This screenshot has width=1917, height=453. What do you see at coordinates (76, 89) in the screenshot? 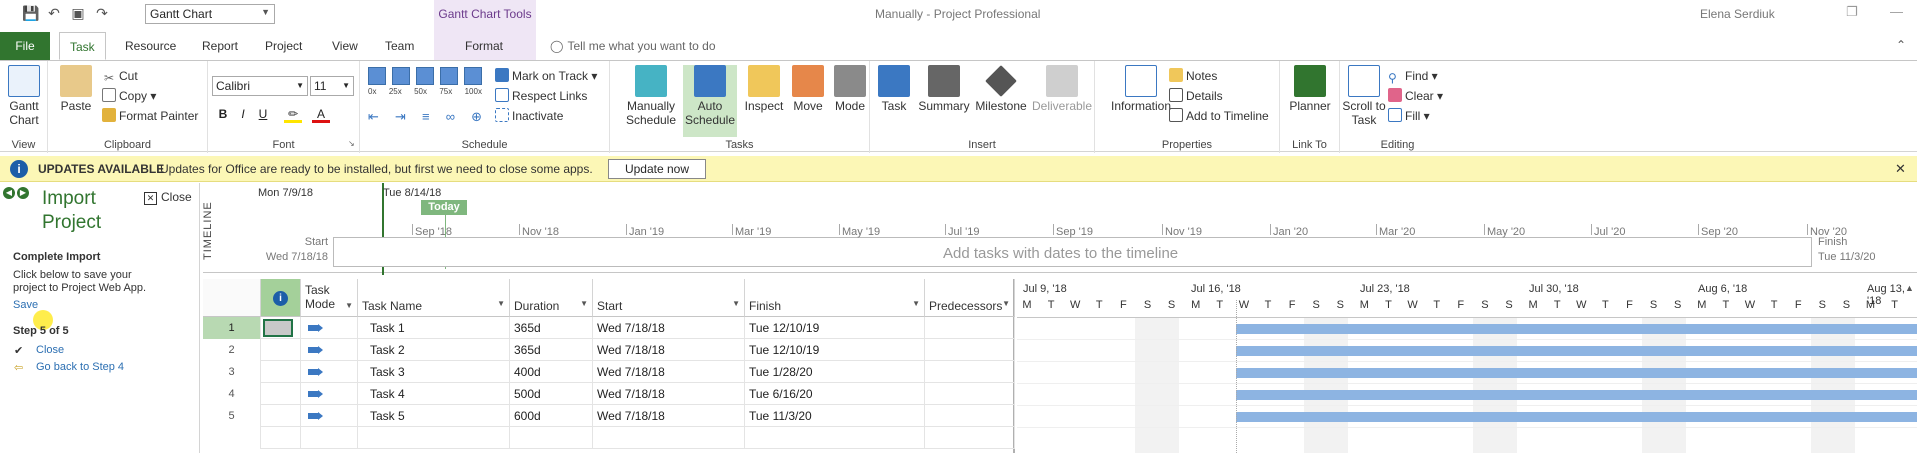
I see `paste-button: Paste` at bounding box center [76, 89].